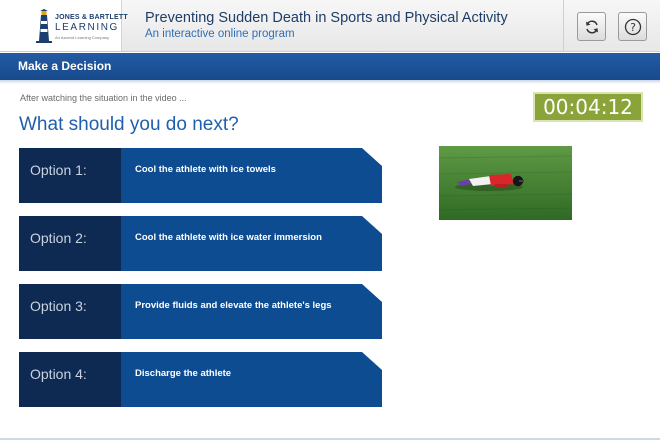 The width and height of the screenshot is (660, 440). I want to click on header-divider, so click(563, 25).